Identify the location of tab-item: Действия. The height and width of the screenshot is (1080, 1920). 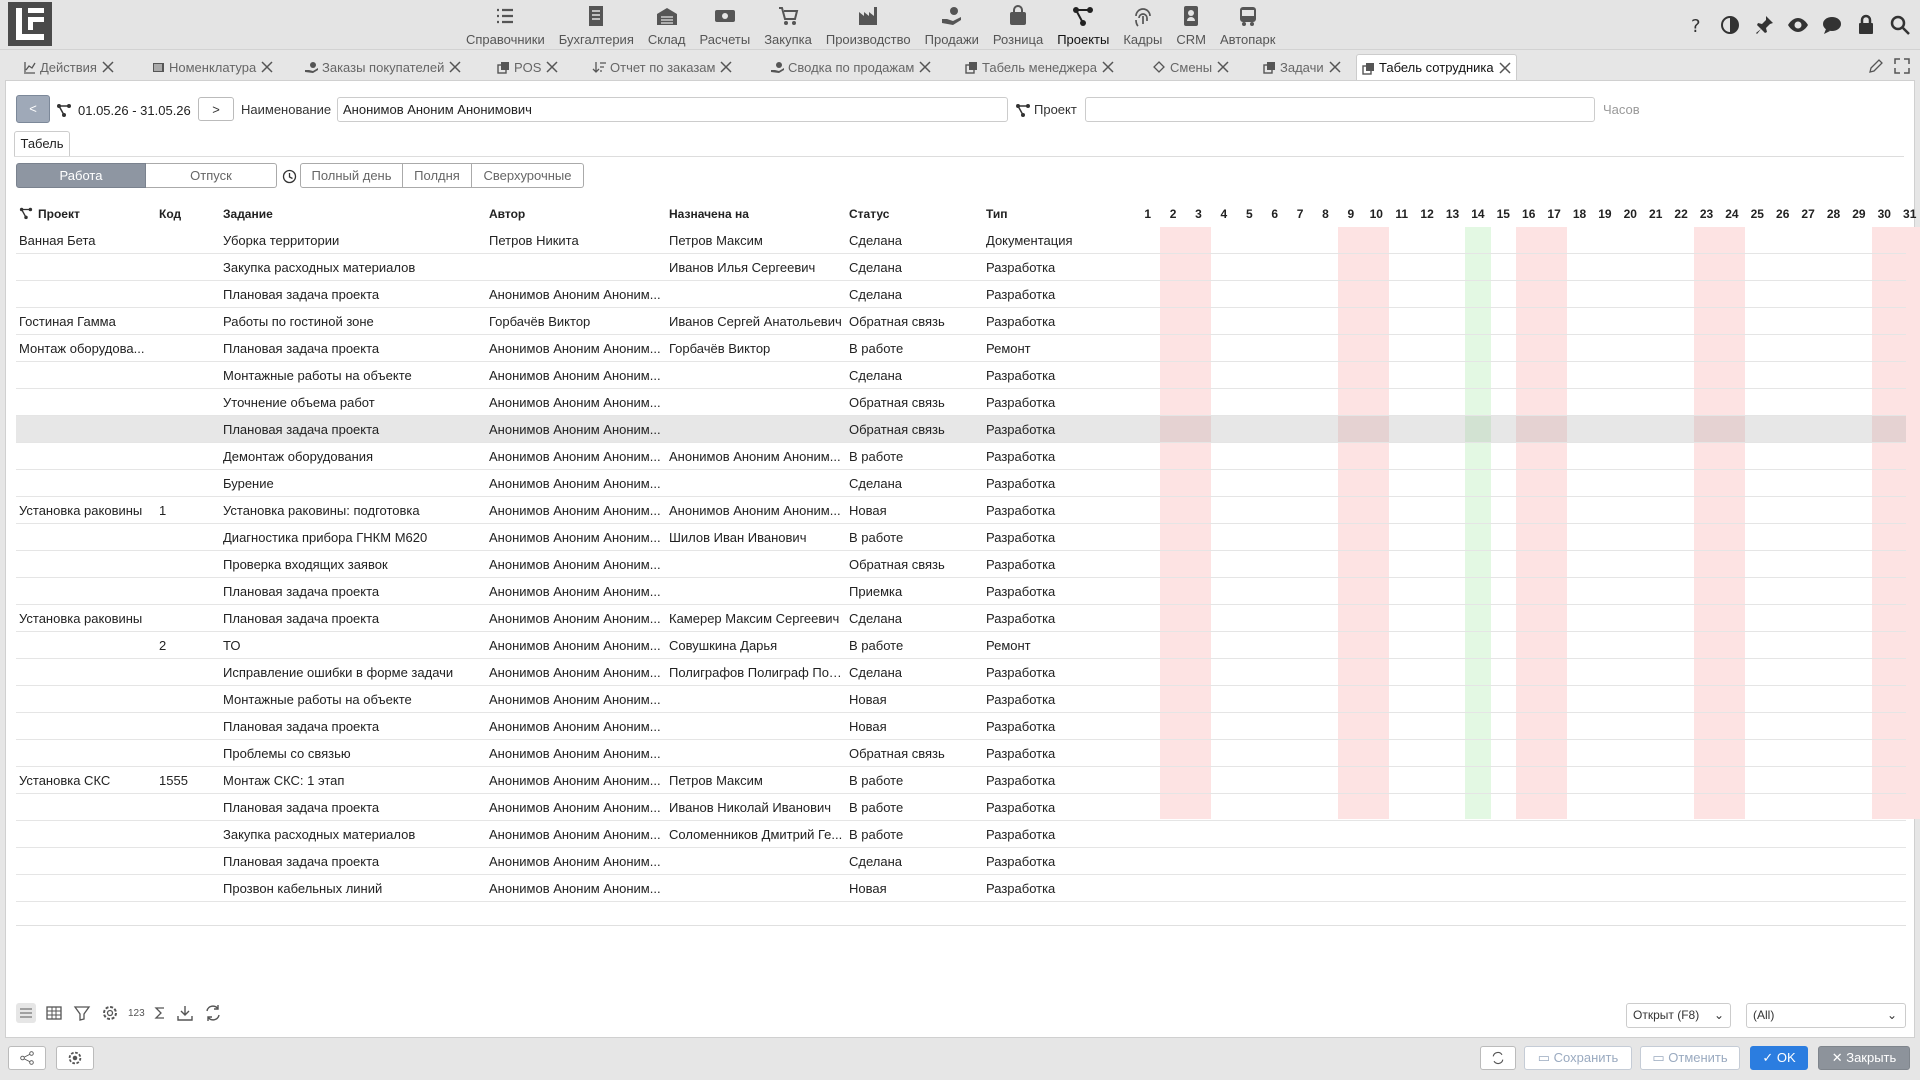
(68, 67).